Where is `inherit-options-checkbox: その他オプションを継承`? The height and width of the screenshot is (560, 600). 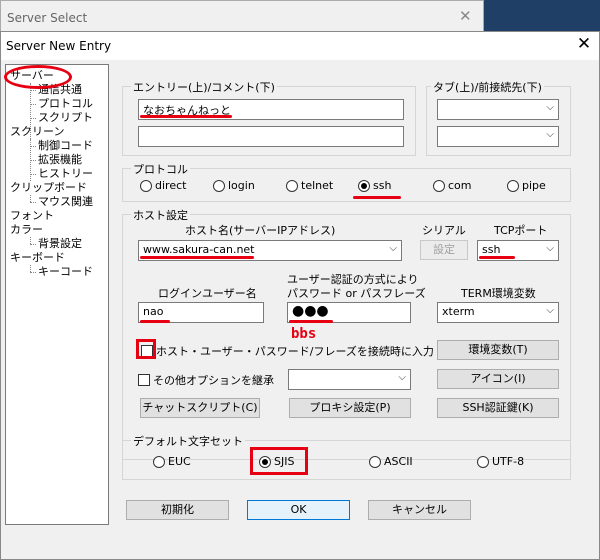 inherit-options-checkbox: その他オプションを継承 is located at coordinates (206, 380).